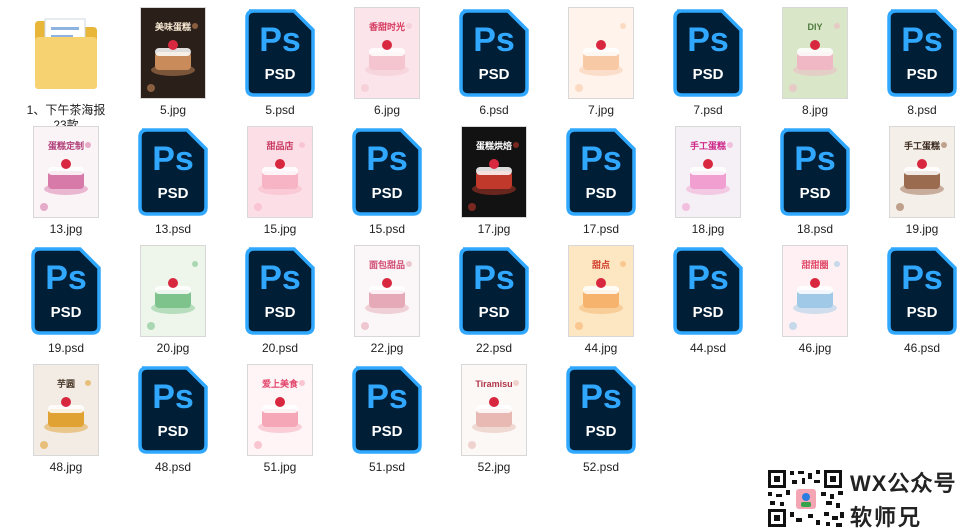 This screenshot has height=529, width=968. I want to click on image-thumbnail: DIY, so click(815, 53).